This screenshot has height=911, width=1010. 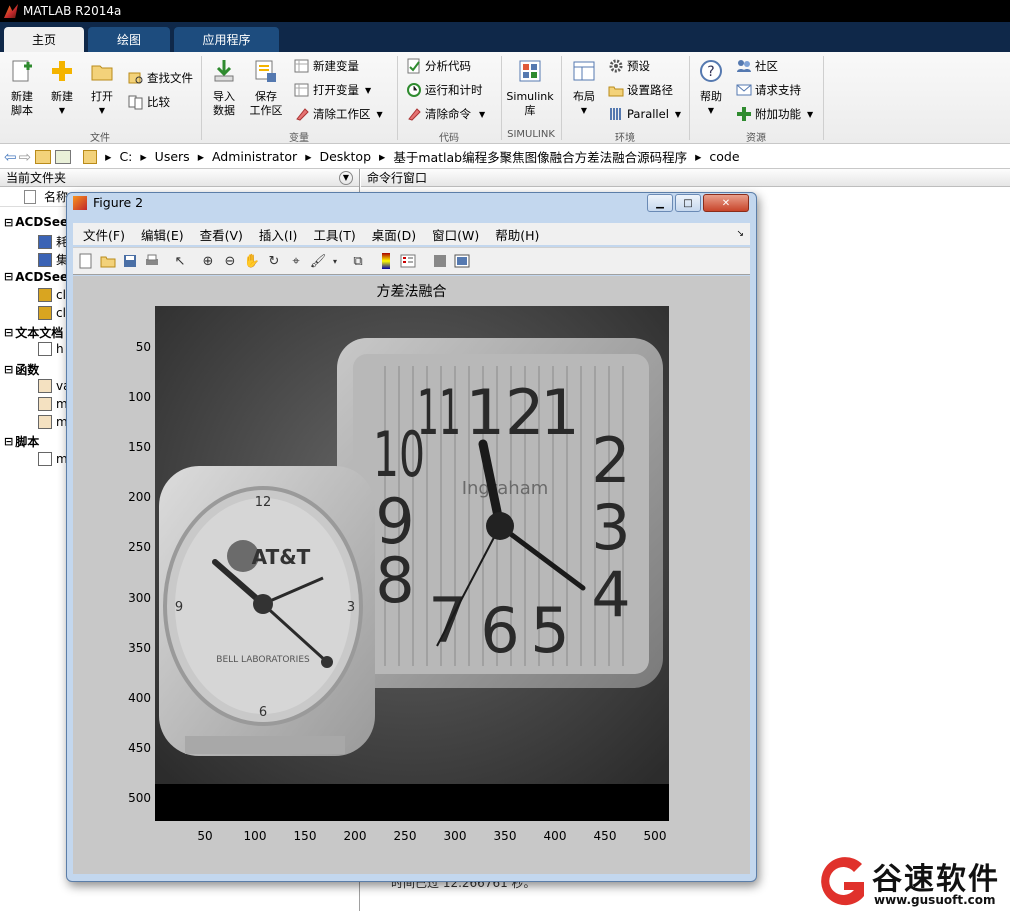 What do you see at coordinates (660, 203) in the screenshot?
I see `minimize-button: ▁` at bounding box center [660, 203].